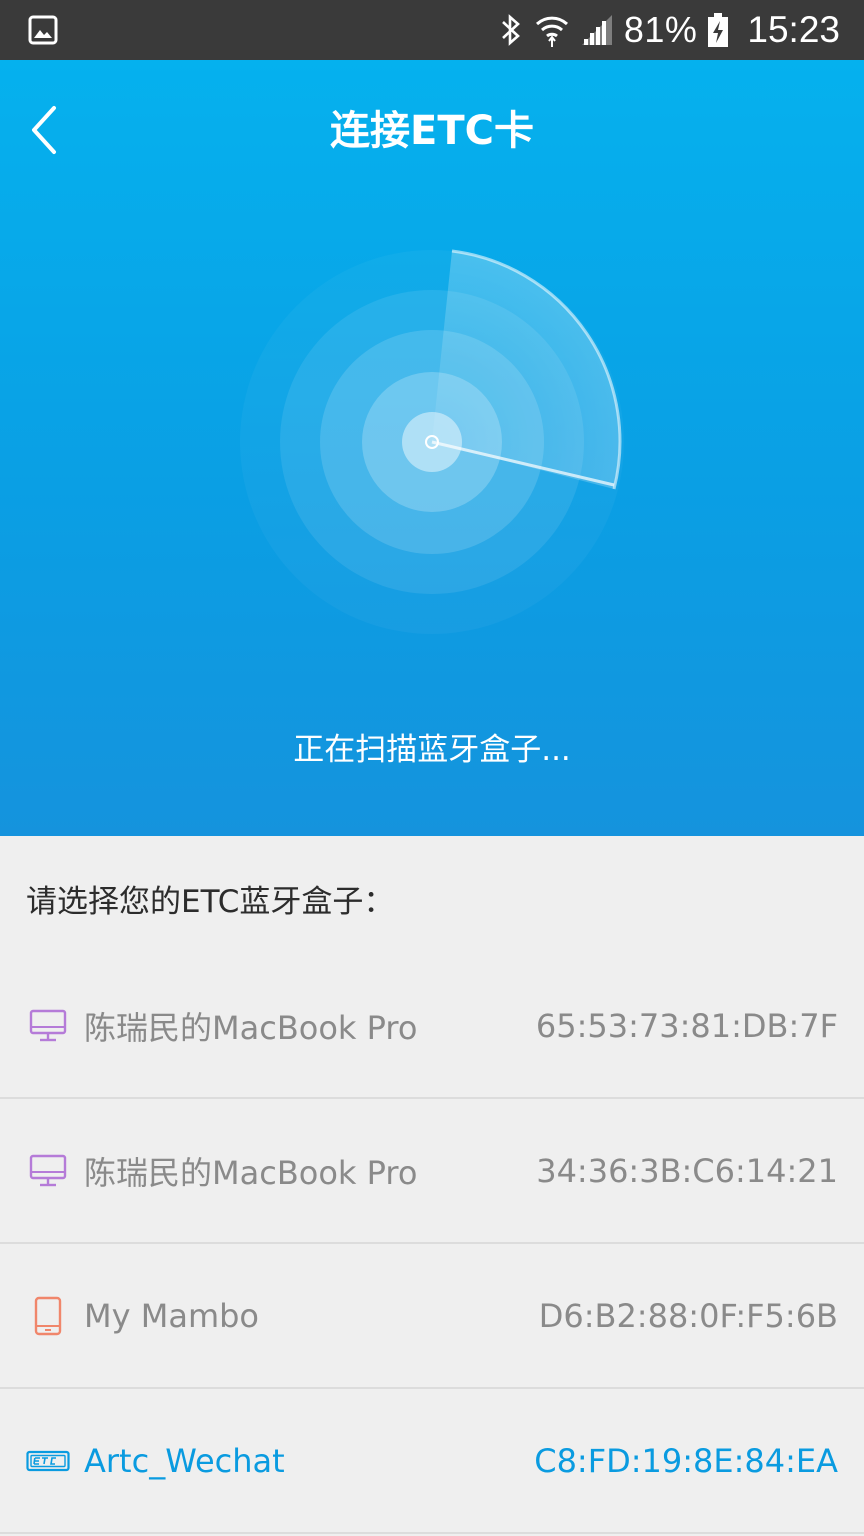 This screenshot has width=864, height=1536. Describe the element at coordinates (551, 31) in the screenshot. I see `wifi-icon` at that location.